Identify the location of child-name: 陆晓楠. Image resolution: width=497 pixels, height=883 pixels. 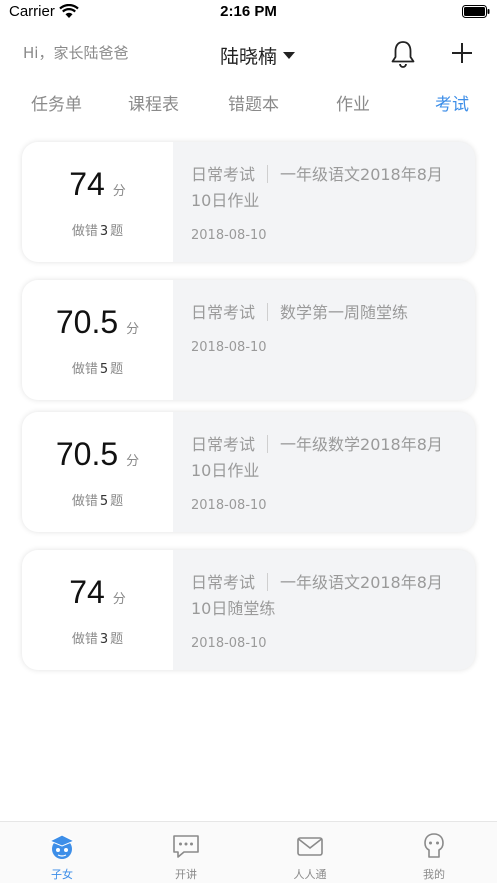
(249, 57).